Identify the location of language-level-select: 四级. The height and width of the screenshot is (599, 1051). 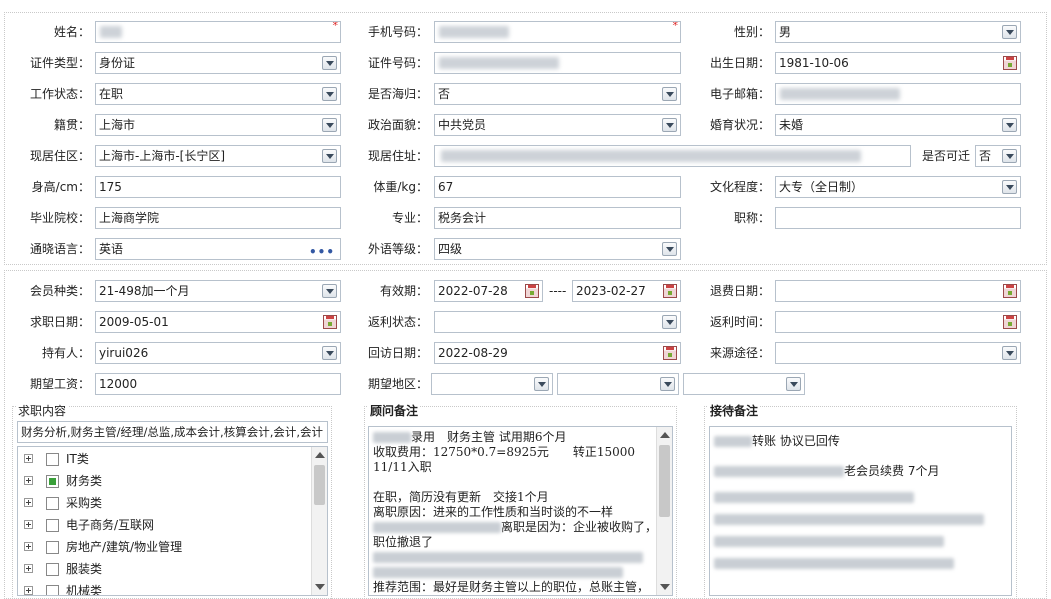
(557, 249).